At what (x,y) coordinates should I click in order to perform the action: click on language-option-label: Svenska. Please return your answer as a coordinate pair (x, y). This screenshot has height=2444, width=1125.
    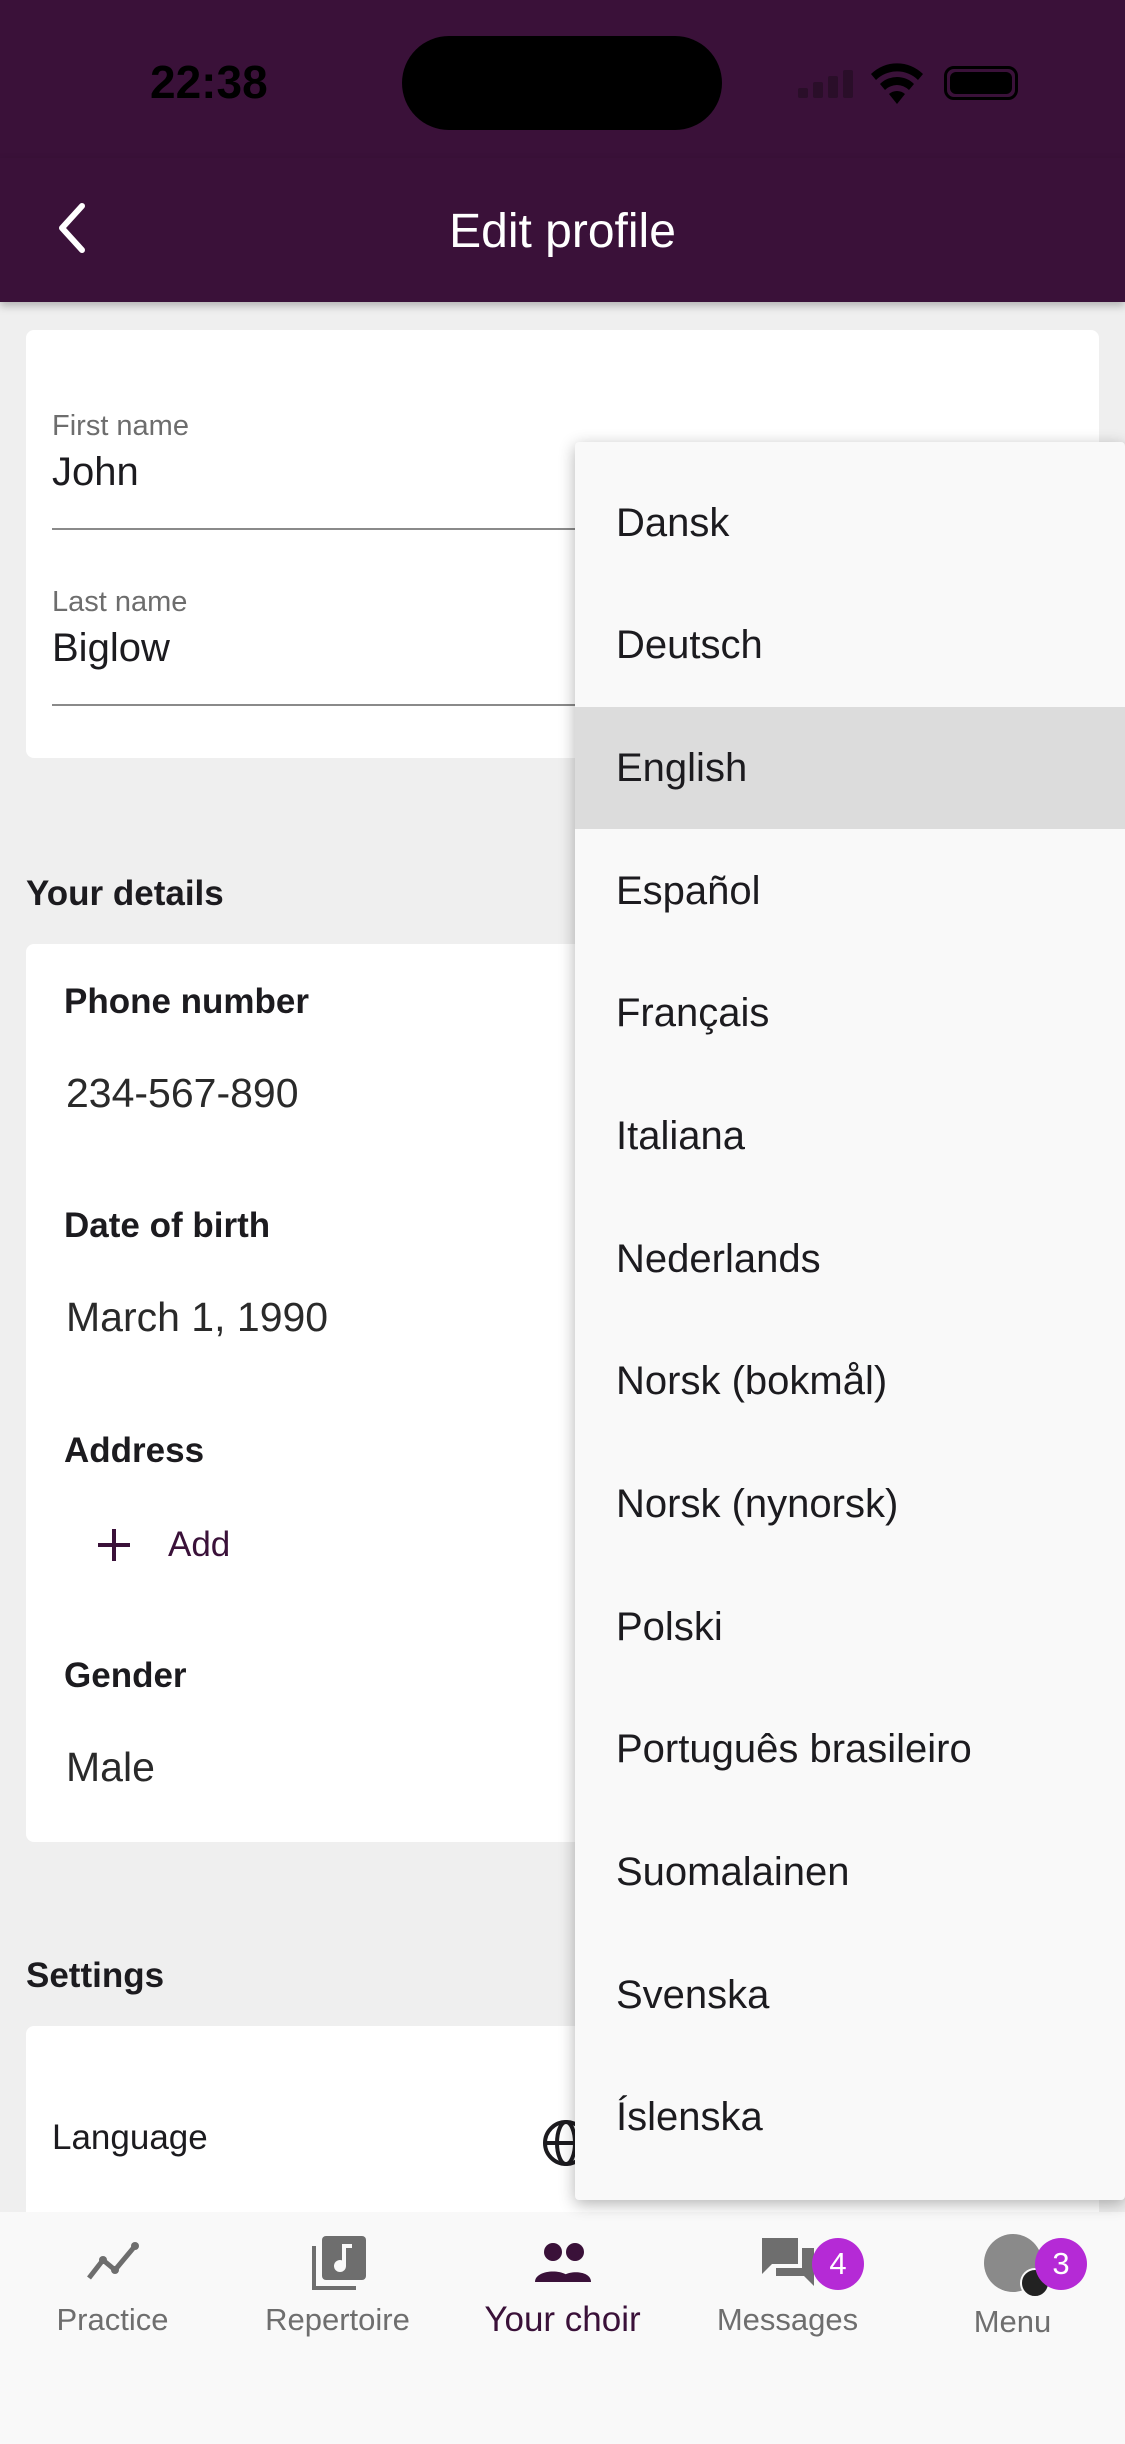
    Looking at the image, I should click on (693, 1994).